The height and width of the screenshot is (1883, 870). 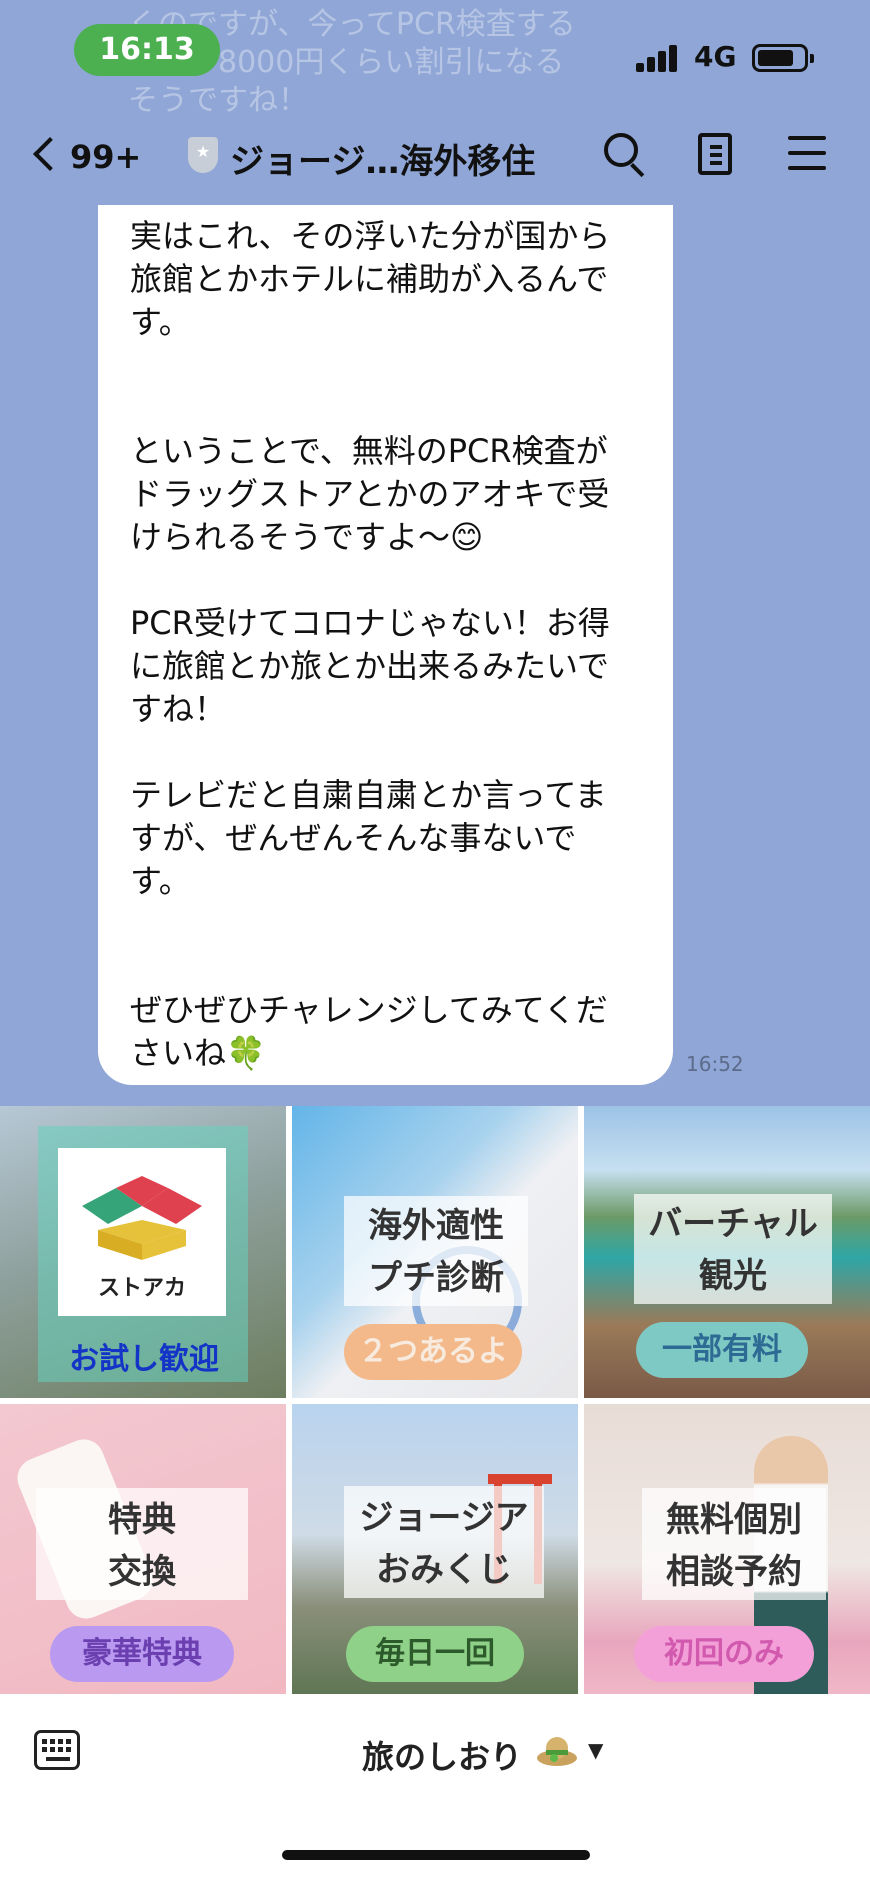 I want to click on tile-caption: バーチャル 観光, so click(x=733, y=1249).